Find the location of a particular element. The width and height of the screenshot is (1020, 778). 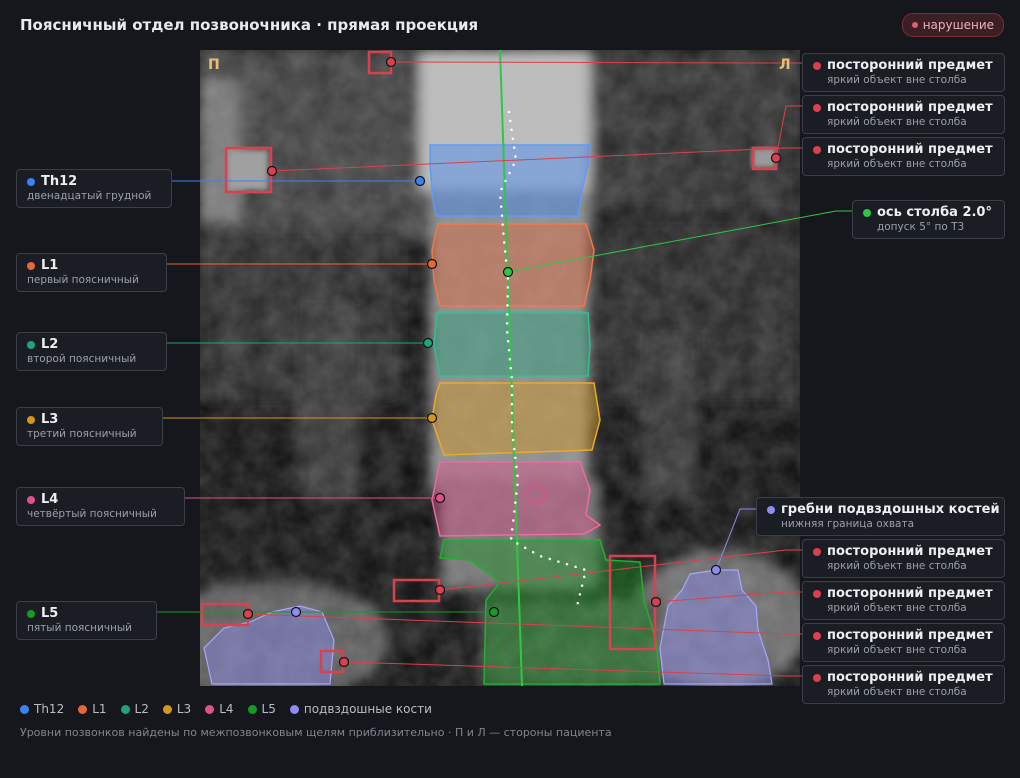

label-L5: L5 пятый поясничный is located at coordinates (86, 620).